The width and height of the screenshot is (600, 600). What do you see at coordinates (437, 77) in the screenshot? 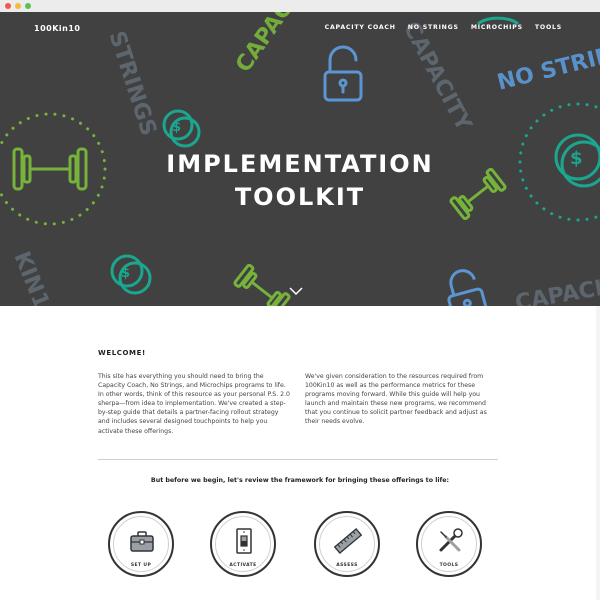
I see `bg-word-capacity: CAPACITY` at bounding box center [437, 77].